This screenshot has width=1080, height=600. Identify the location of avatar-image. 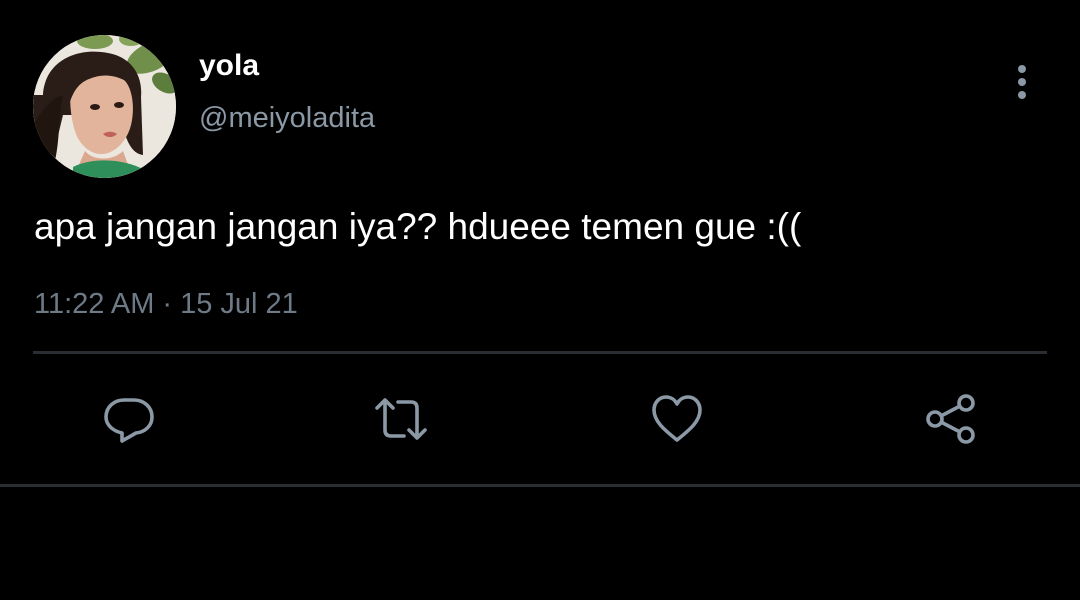
(104, 106).